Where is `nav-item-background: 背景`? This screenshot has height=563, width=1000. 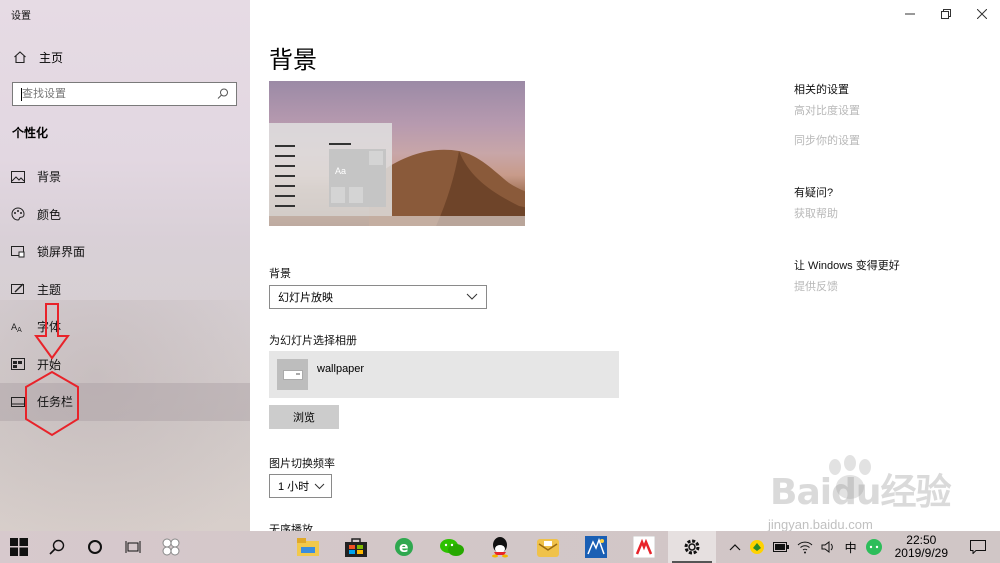 nav-item-background: 背景 is located at coordinates (125, 177).